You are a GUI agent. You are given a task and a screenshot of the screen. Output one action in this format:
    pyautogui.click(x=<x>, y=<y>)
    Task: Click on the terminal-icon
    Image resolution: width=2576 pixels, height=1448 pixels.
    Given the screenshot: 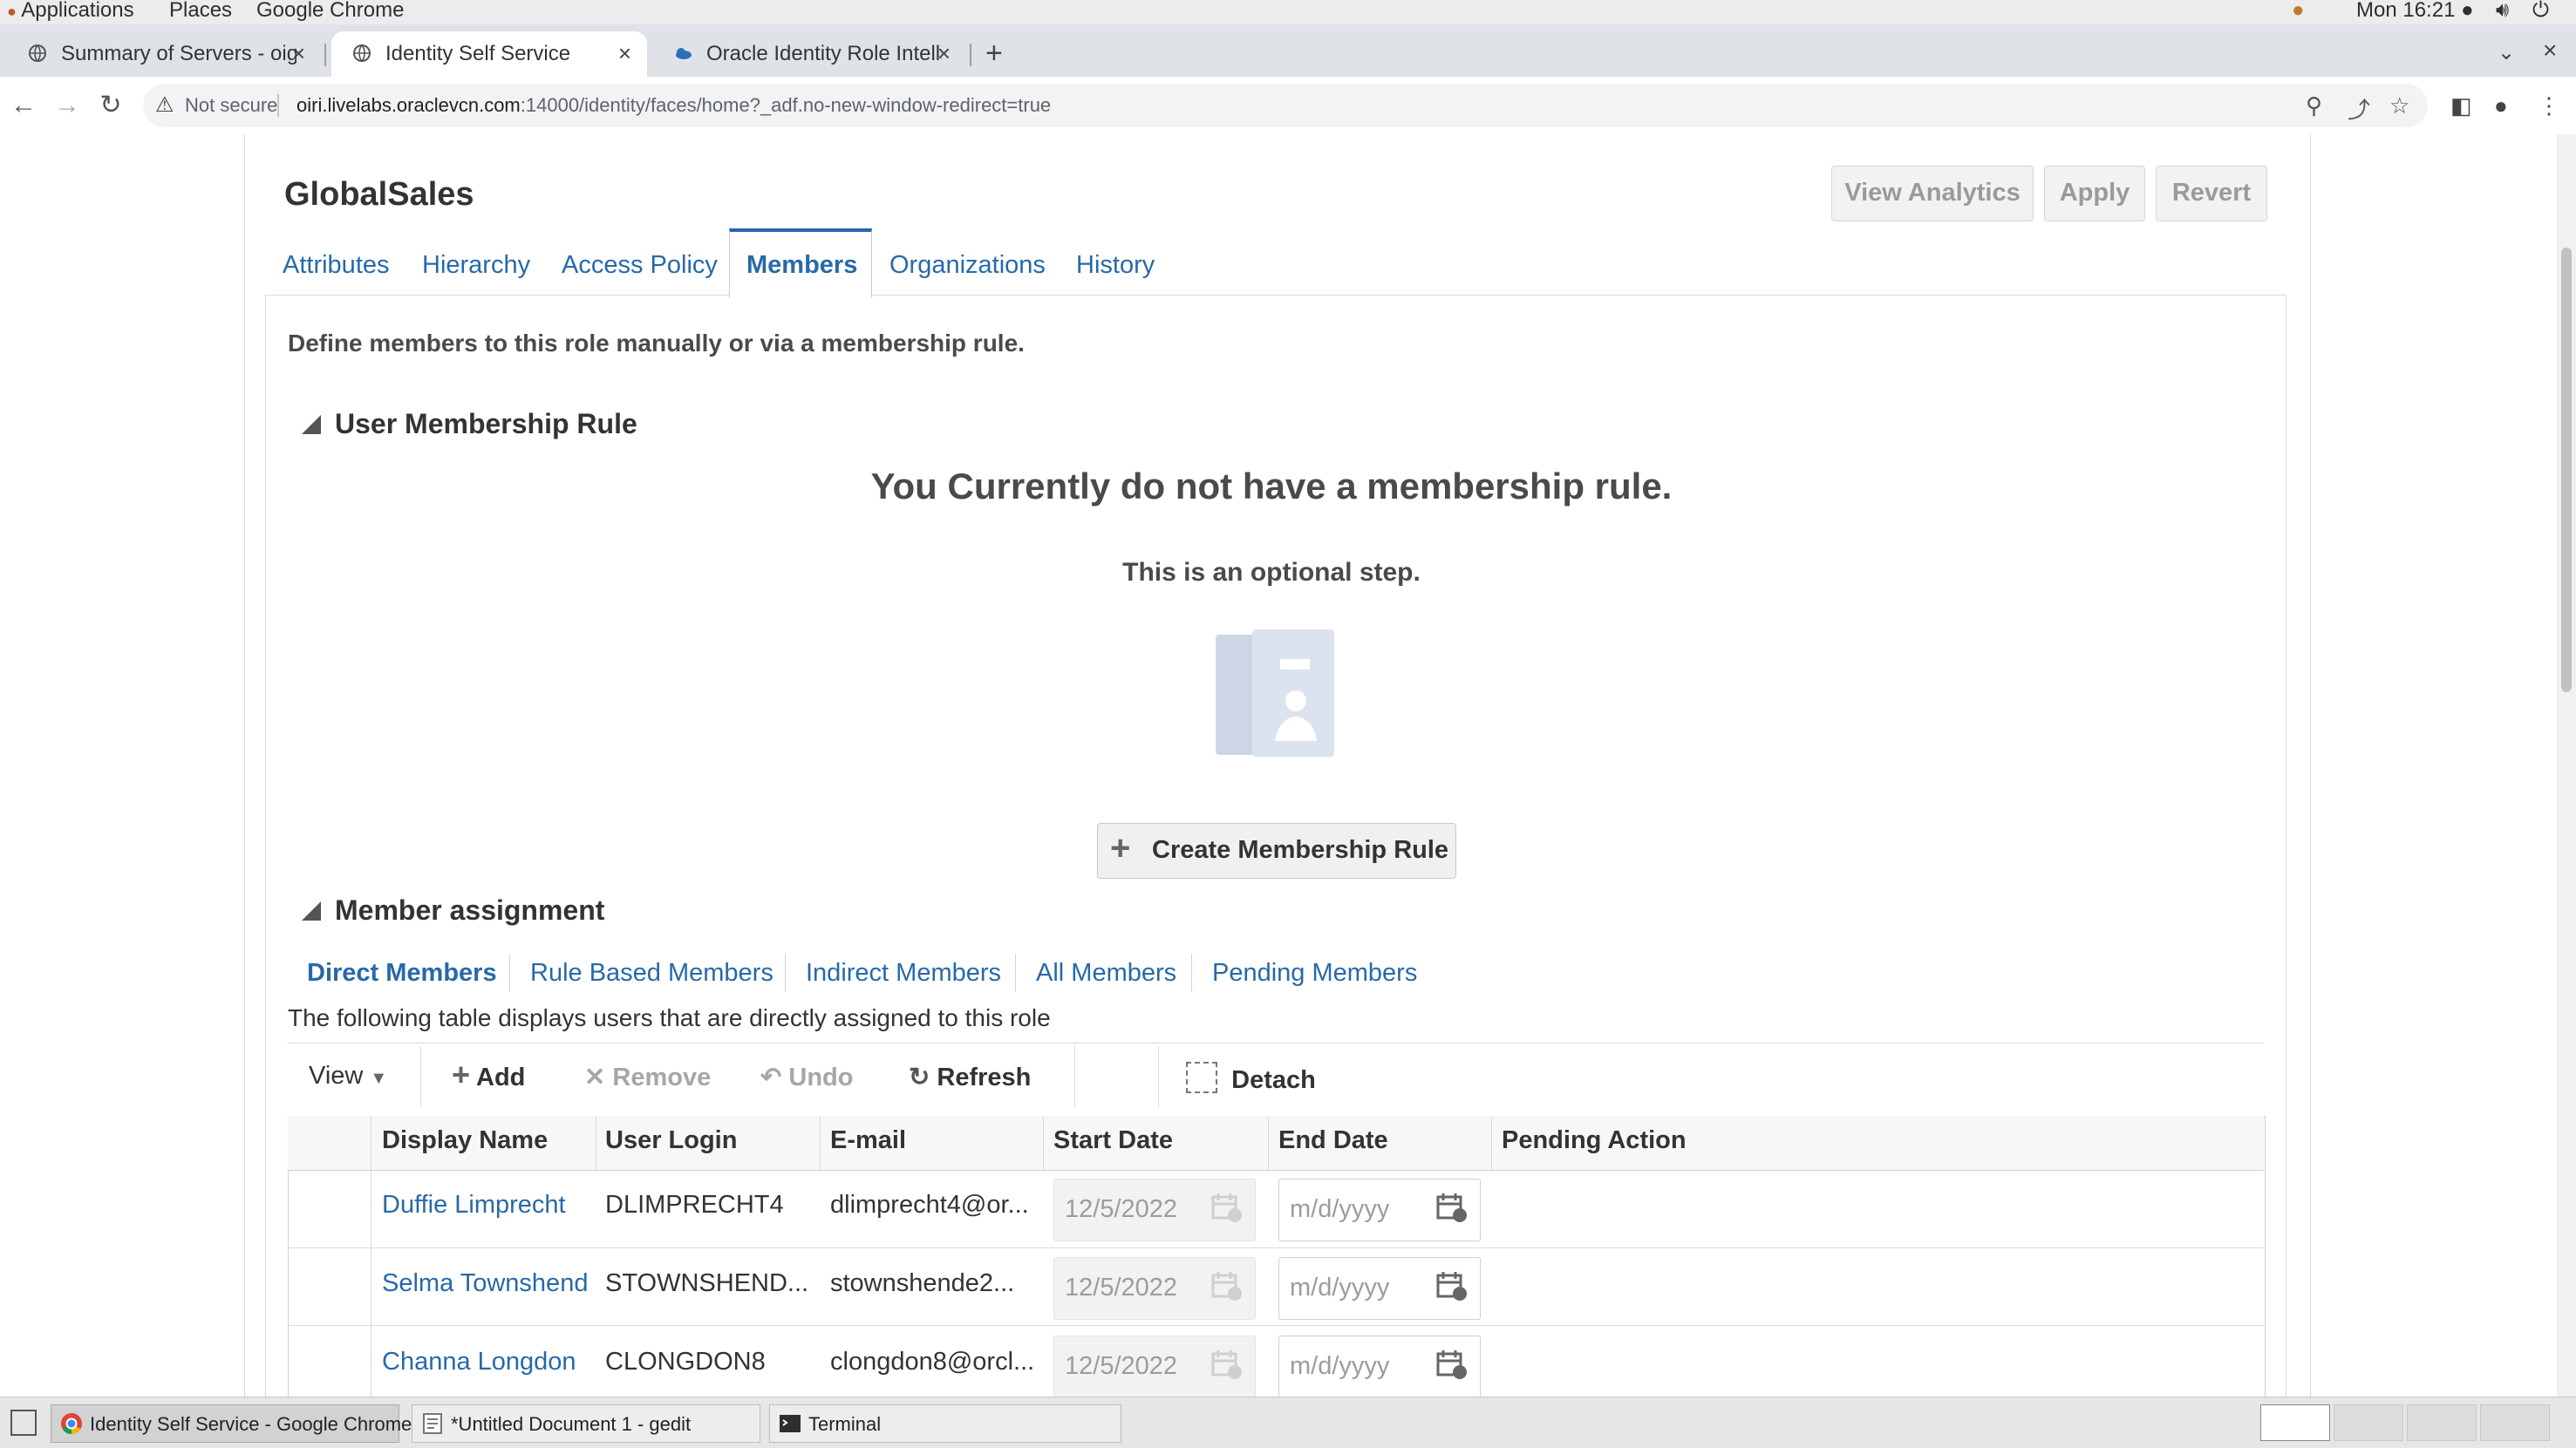 What is the action you would take?
    pyautogui.click(x=791, y=1423)
    